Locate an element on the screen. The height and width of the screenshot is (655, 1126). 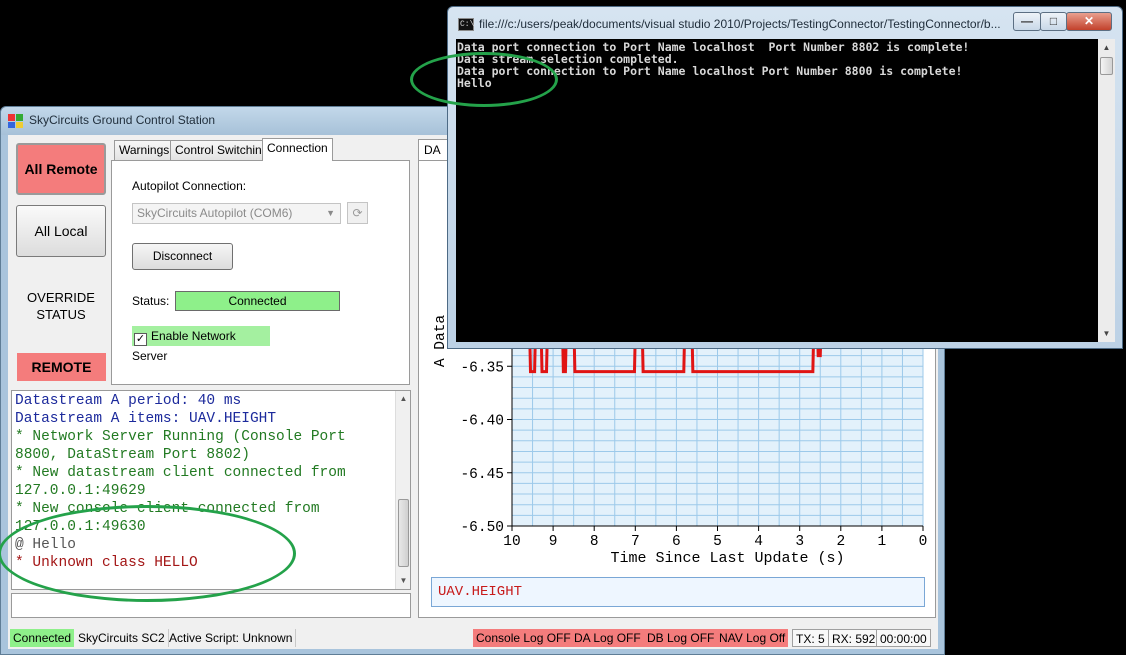
checkbox-check-icon: ✓ is located at coordinates (140, 339).